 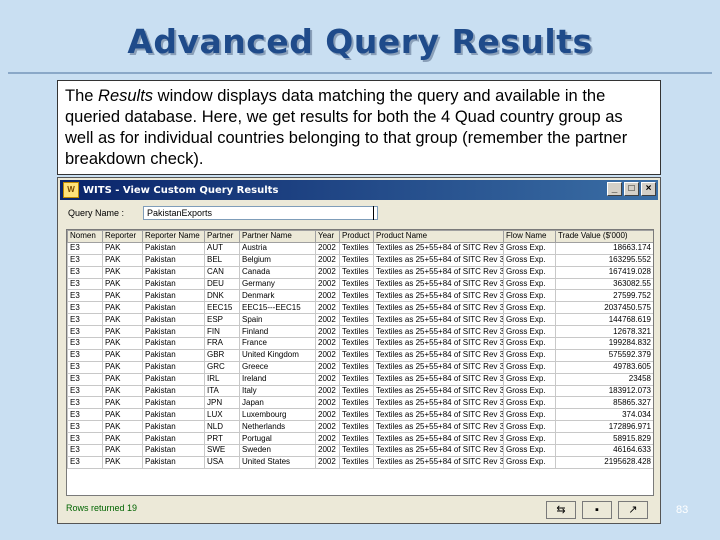 I want to click on table-cell: 58915.829, so click(x=604, y=439).